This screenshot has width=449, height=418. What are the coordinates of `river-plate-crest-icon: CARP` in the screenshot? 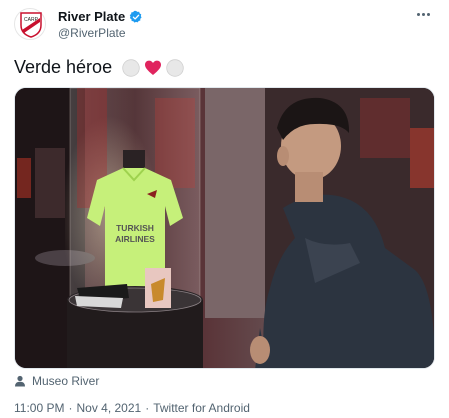 It's located at (31, 25).